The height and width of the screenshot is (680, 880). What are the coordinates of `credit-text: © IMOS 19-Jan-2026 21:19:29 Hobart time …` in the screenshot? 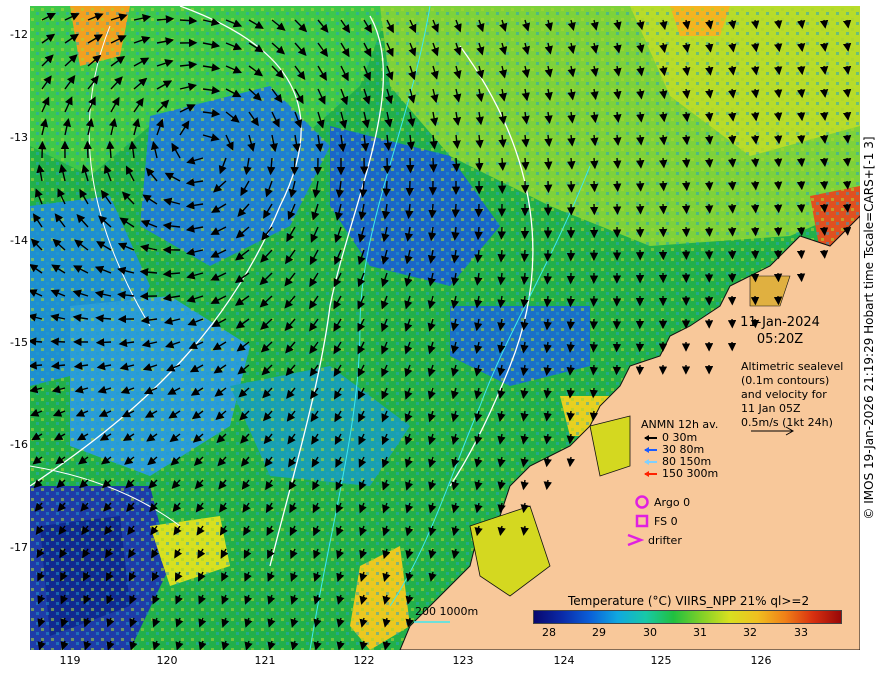 It's located at (869, 328).